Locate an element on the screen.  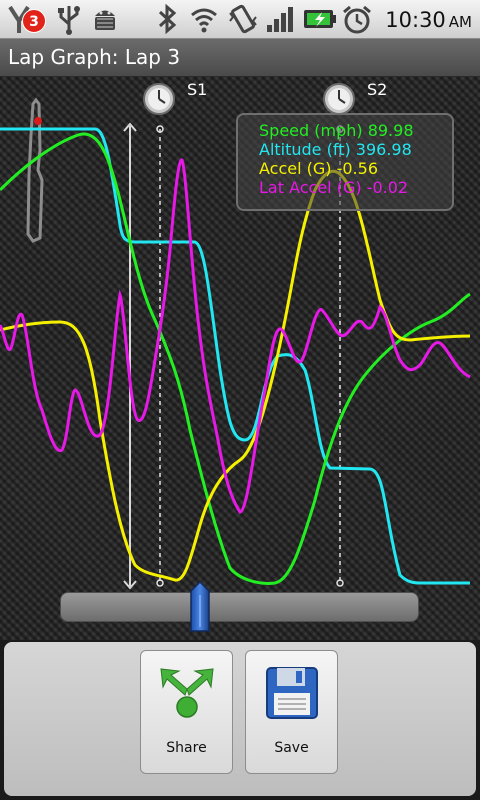
share-button: Share is located at coordinates (186, 712).